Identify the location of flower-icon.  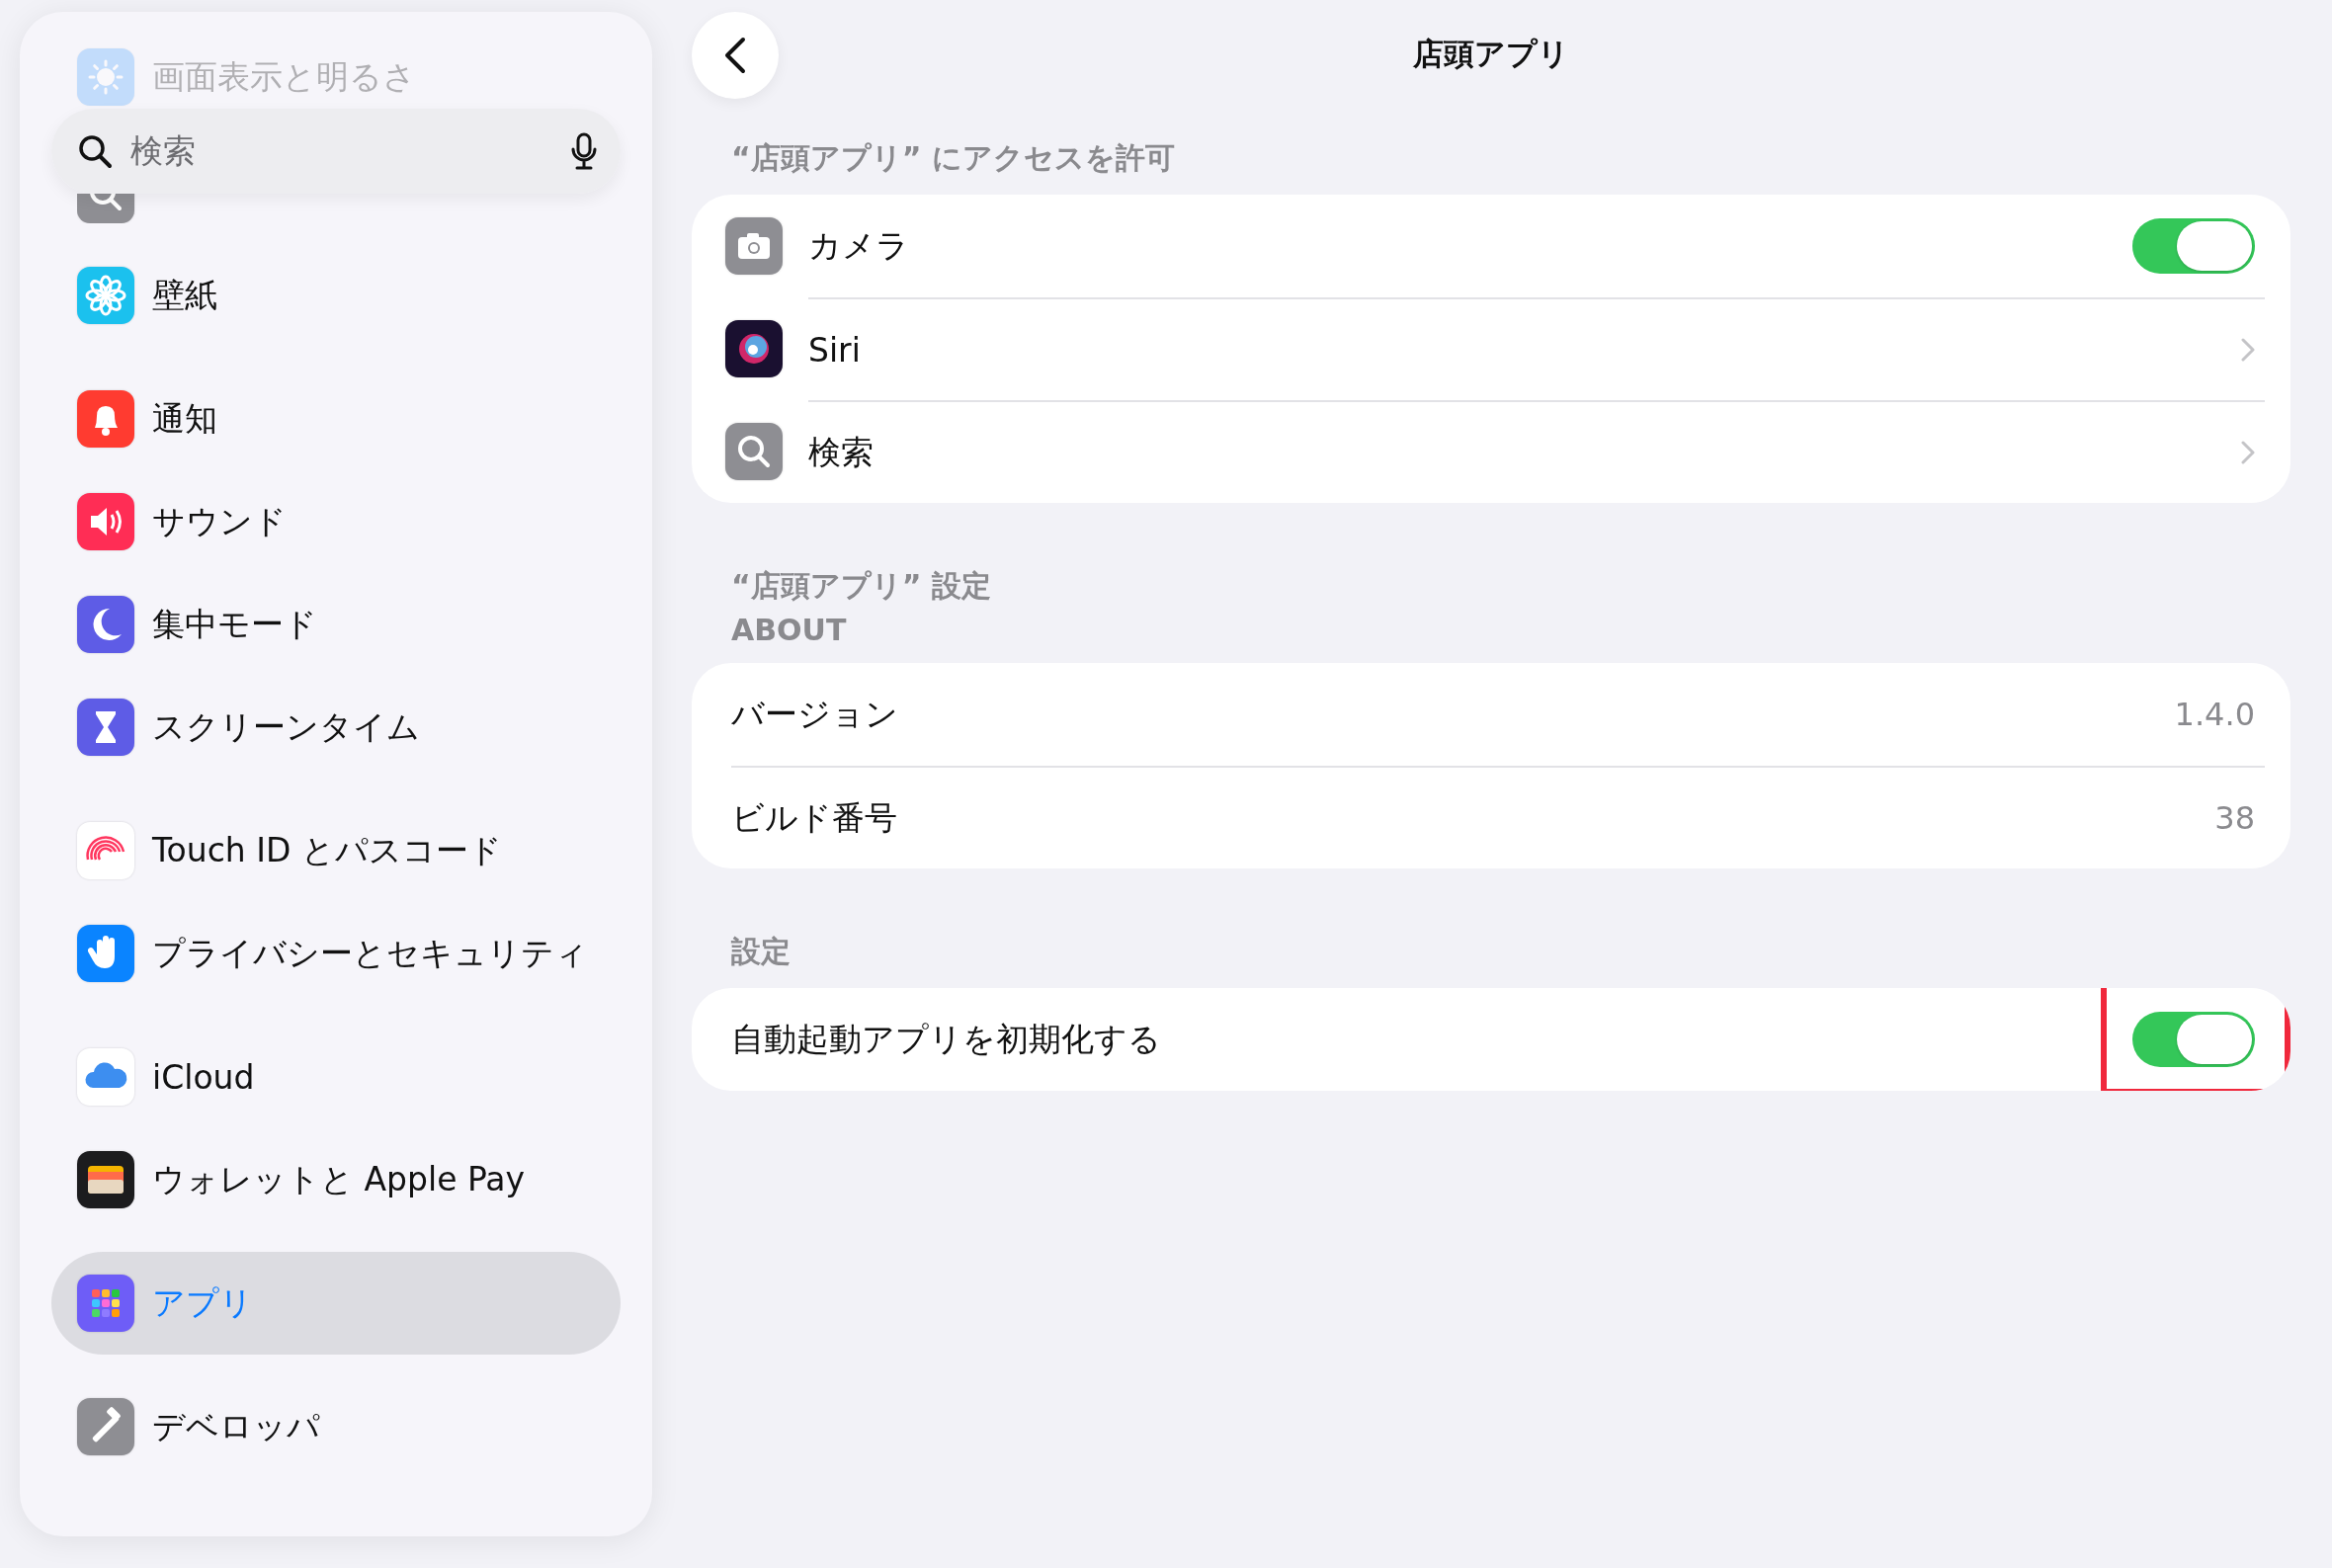
(105, 295).